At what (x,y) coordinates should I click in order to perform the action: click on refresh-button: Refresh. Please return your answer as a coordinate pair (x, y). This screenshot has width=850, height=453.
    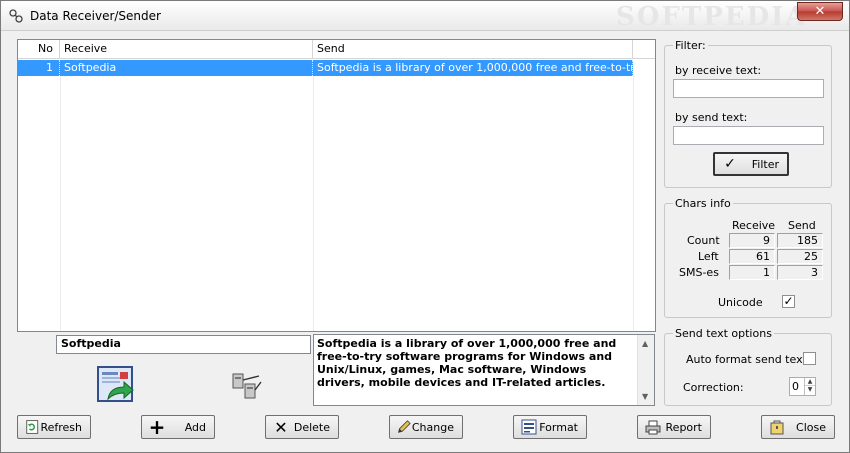
    Looking at the image, I should click on (54, 427).